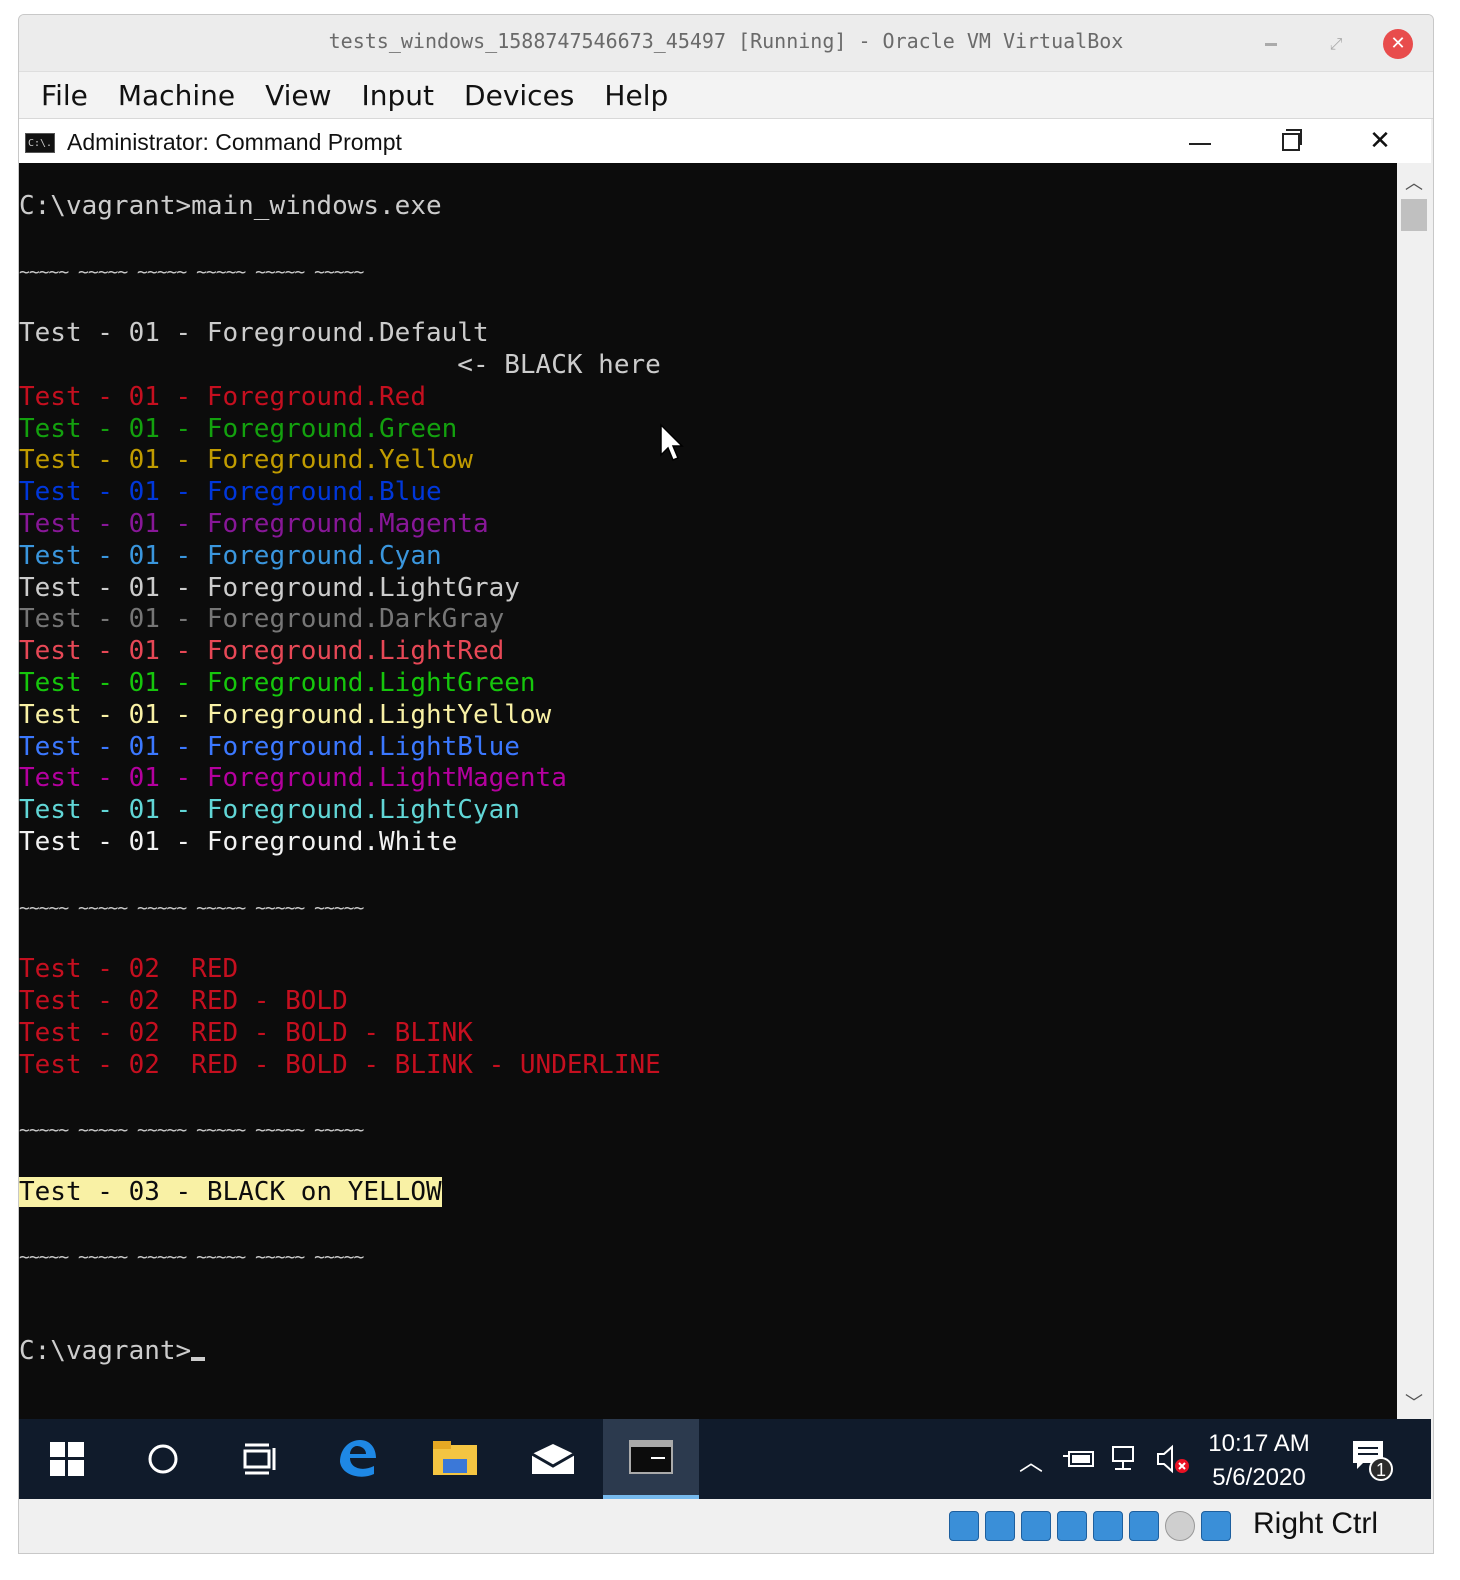 Image resolution: width=1460 pixels, height=1580 pixels. Describe the element at coordinates (246, 1032) in the screenshot. I see `console-line-text: Test - 02 RED - BOLD - BLINK` at that location.